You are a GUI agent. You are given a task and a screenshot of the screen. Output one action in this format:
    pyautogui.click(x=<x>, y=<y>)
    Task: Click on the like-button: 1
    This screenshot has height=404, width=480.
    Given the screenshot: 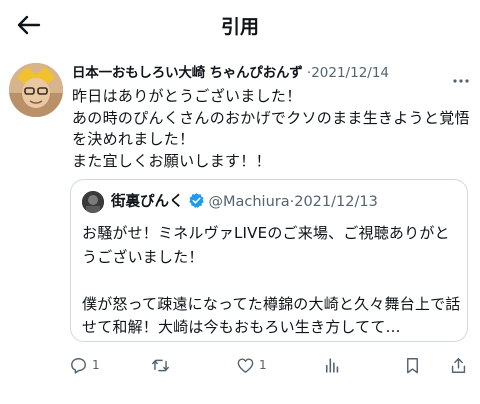 What is the action you would take?
    pyautogui.click(x=251, y=365)
    